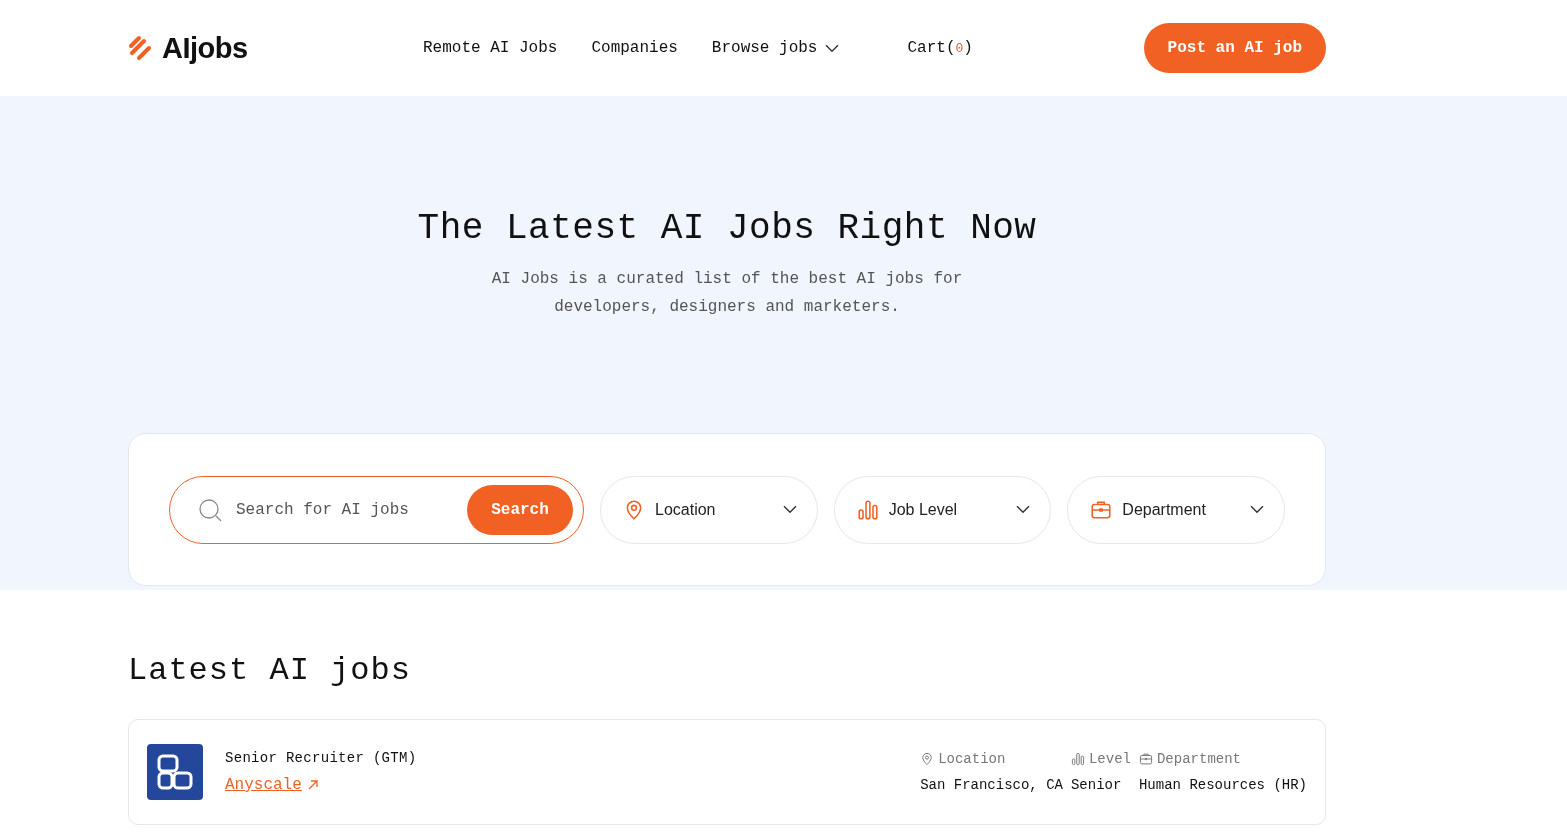 The height and width of the screenshot is (833, 1567). What do you see at coordinates (210, 509) in the screenshot?
I see `search-icon` at bounding box center [210, 509].